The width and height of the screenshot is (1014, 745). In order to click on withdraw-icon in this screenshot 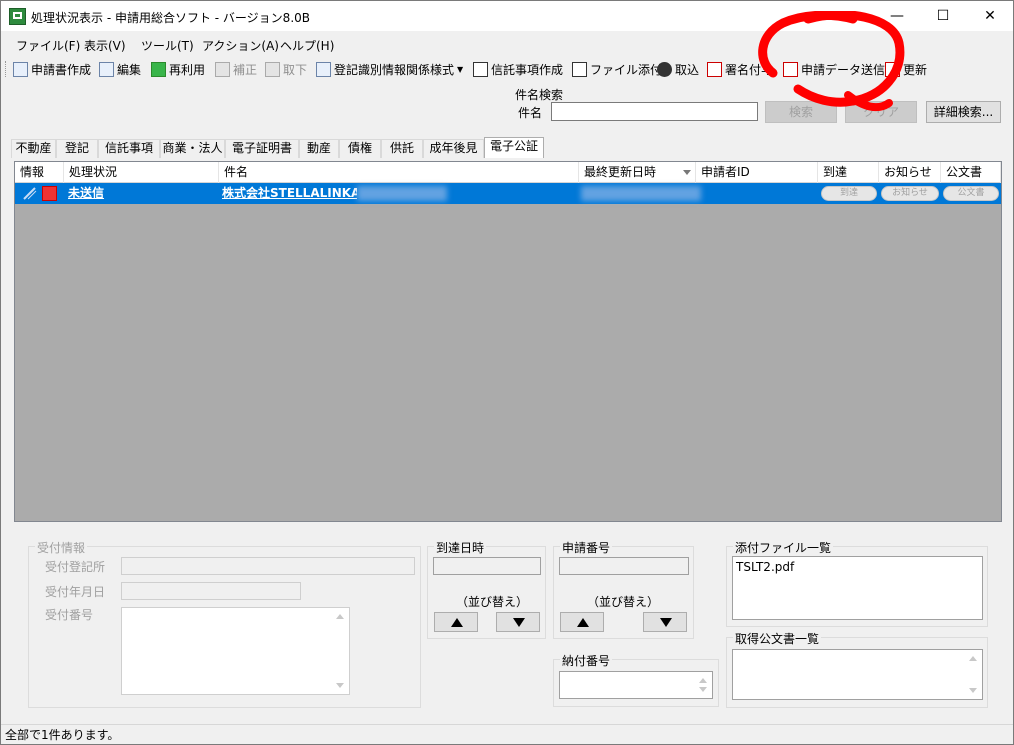, I will do `click(272, 69)`.